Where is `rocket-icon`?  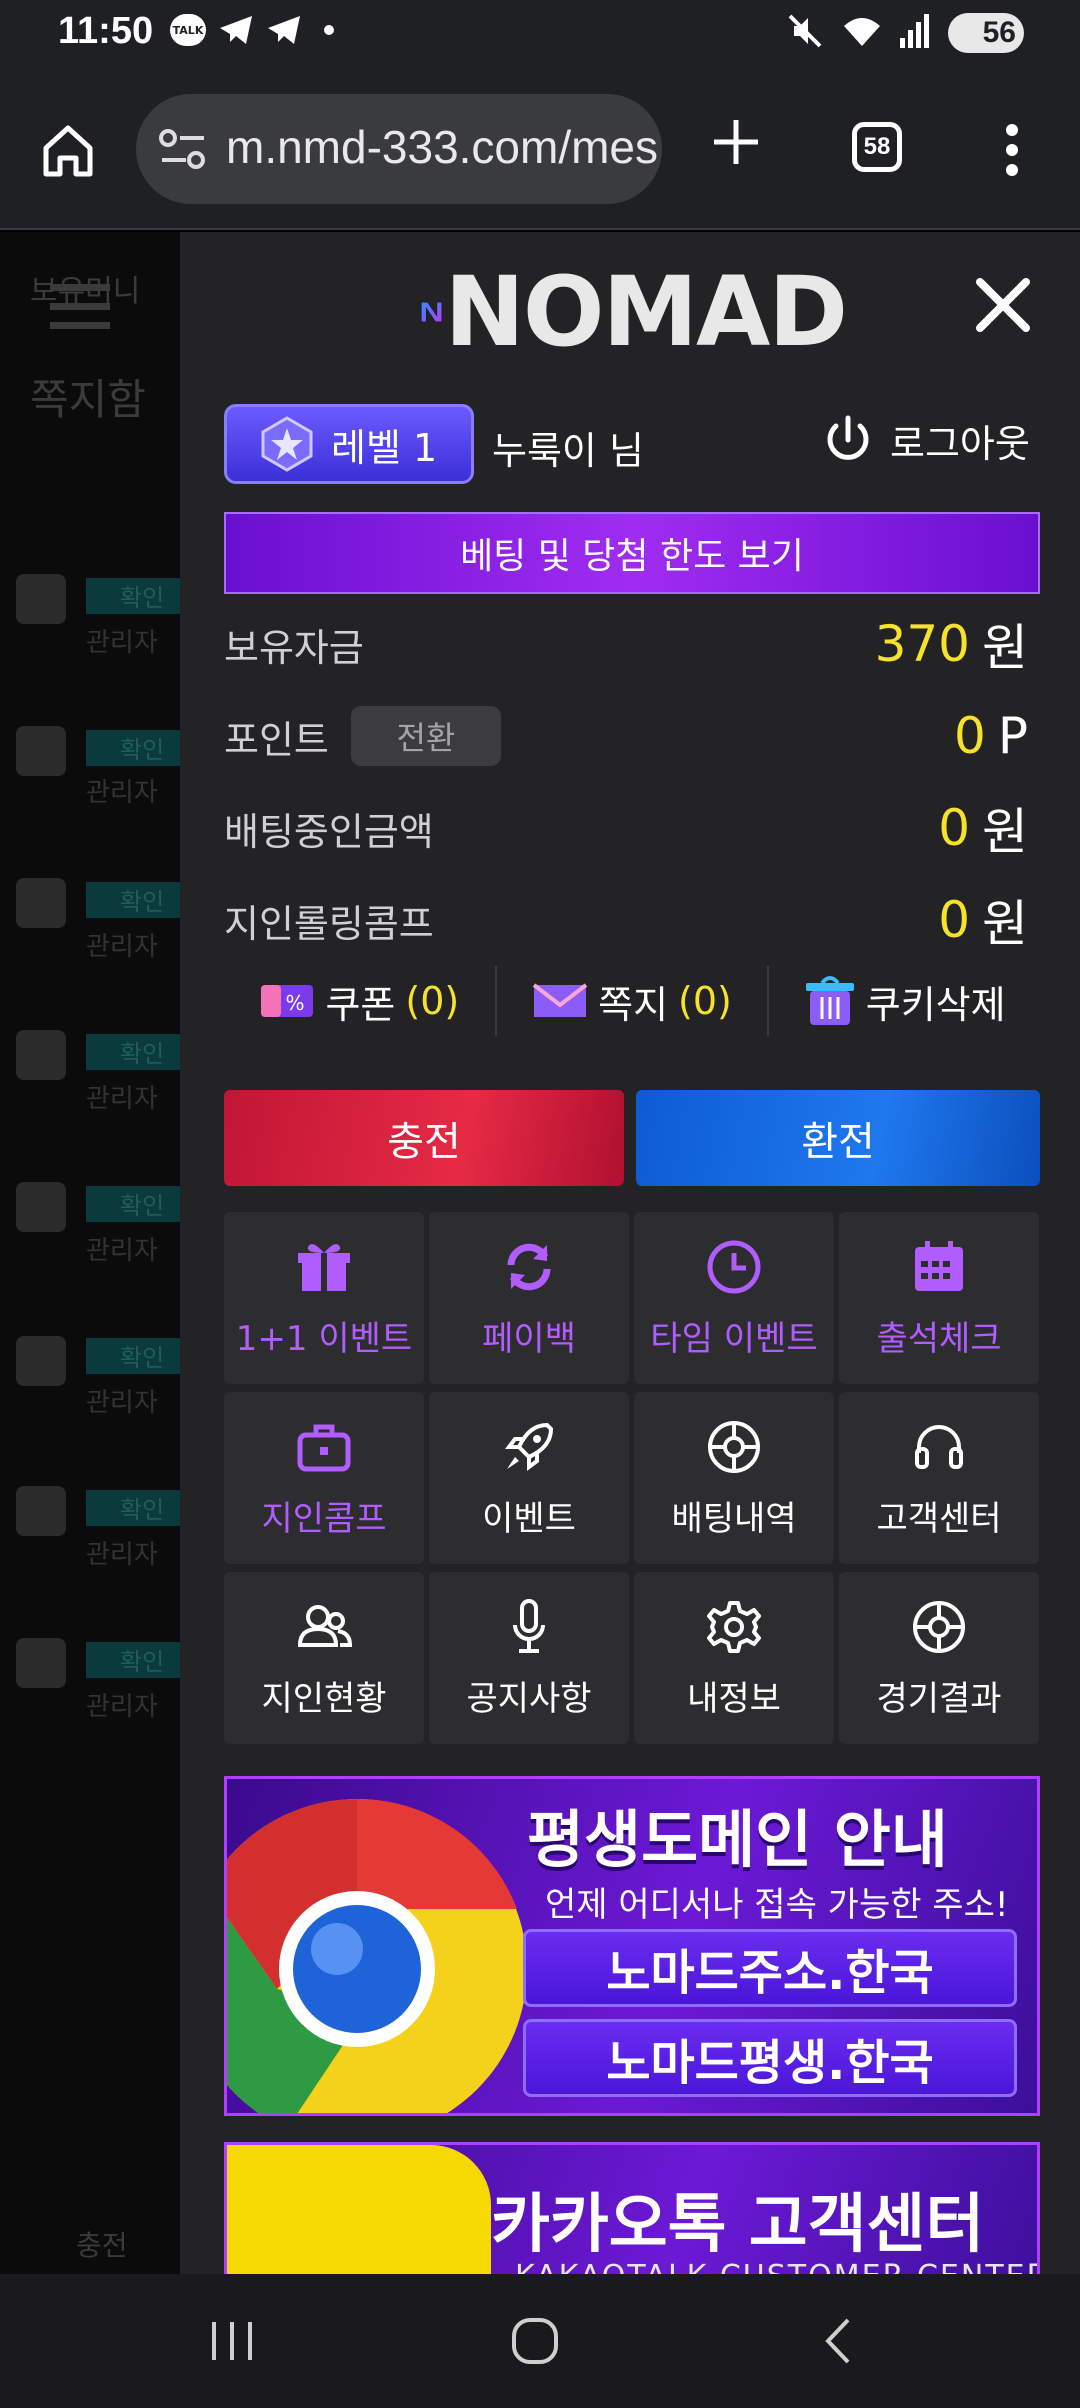
rocket-icon is located at coordinates (529, 1446).